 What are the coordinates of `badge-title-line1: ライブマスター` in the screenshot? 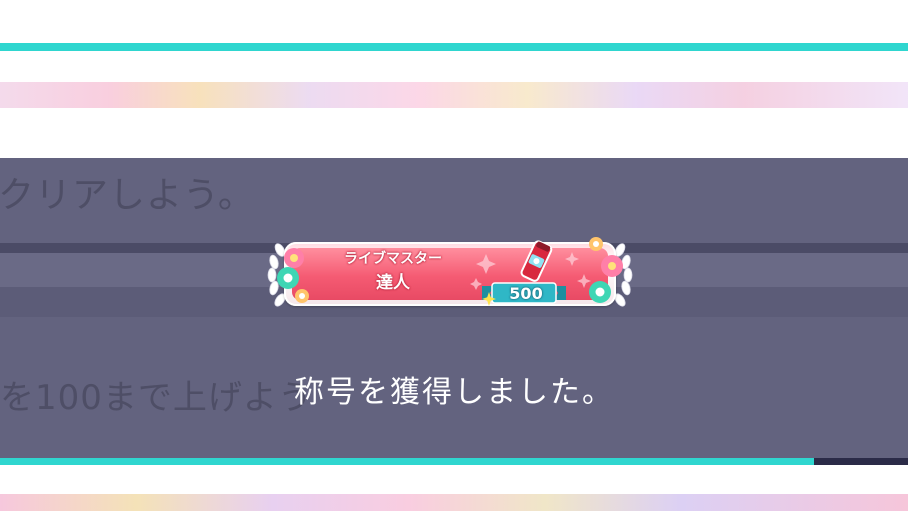 It's located at (393, 259).